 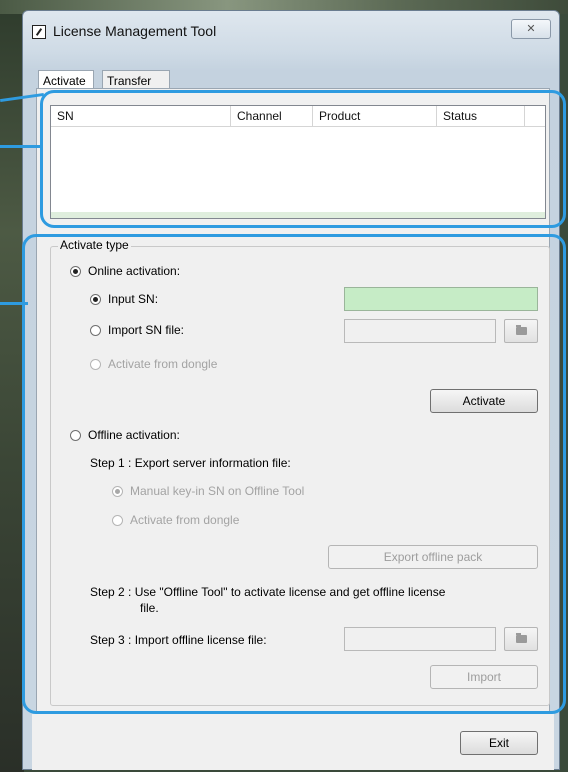 I want to click on window-title: License Management Tool, so click(x=135, y=31).